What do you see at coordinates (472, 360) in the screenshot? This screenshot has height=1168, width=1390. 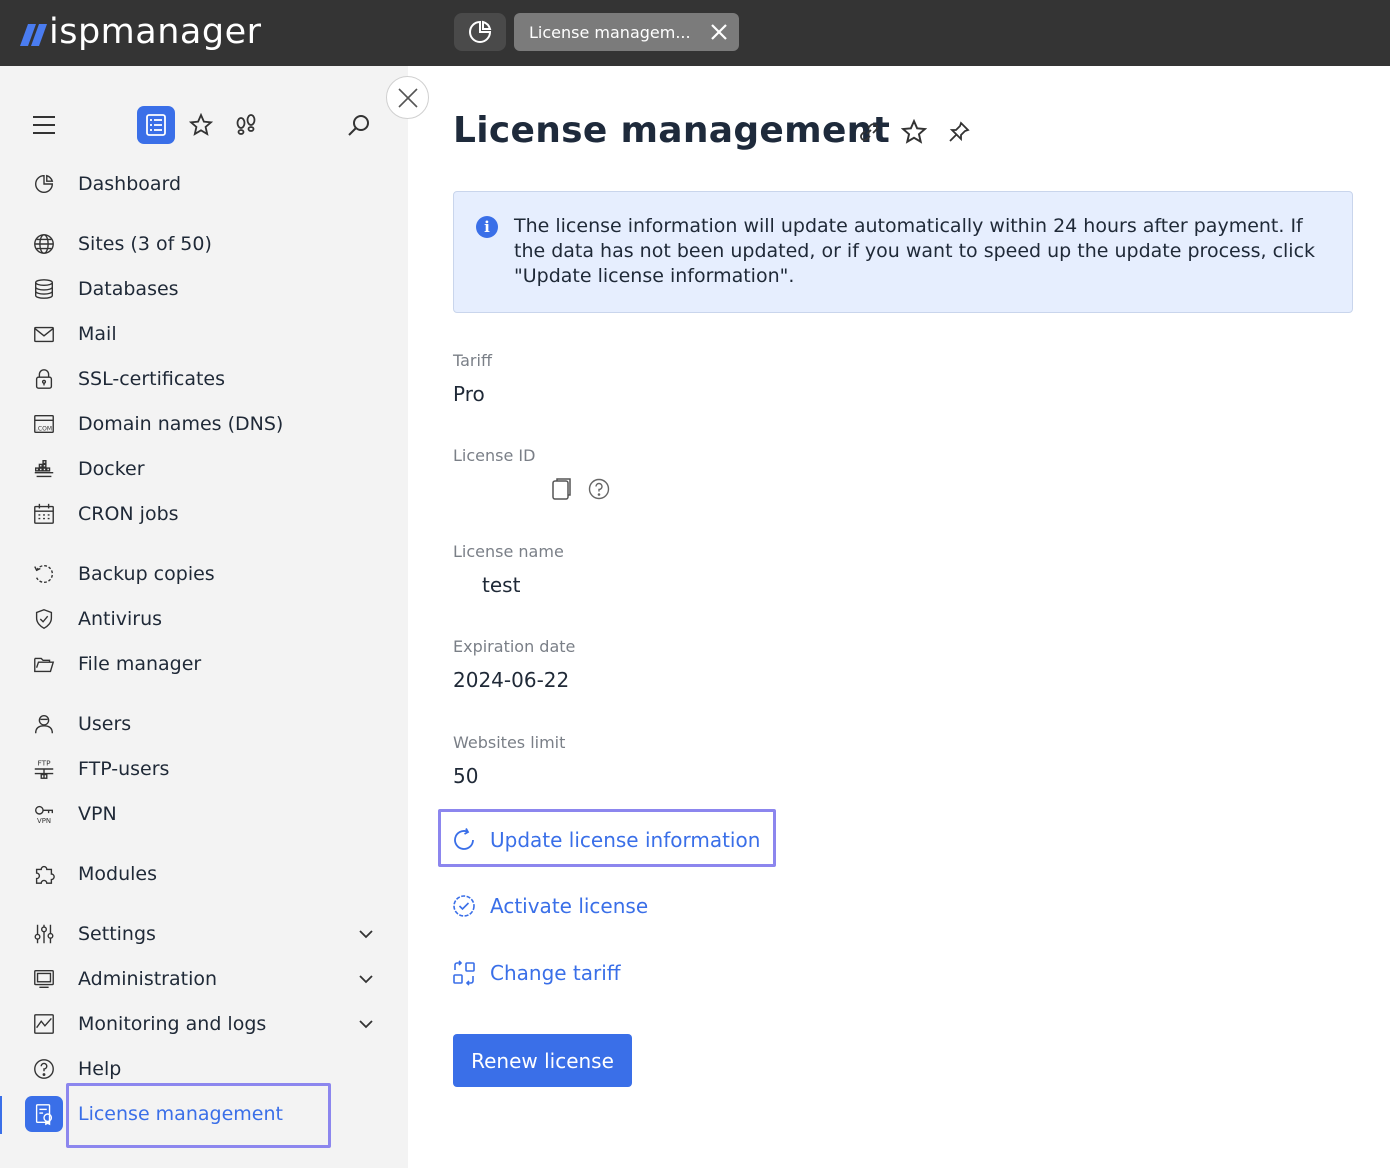 I see `tariff-label: Tariff` at bounding box center [472, 360].